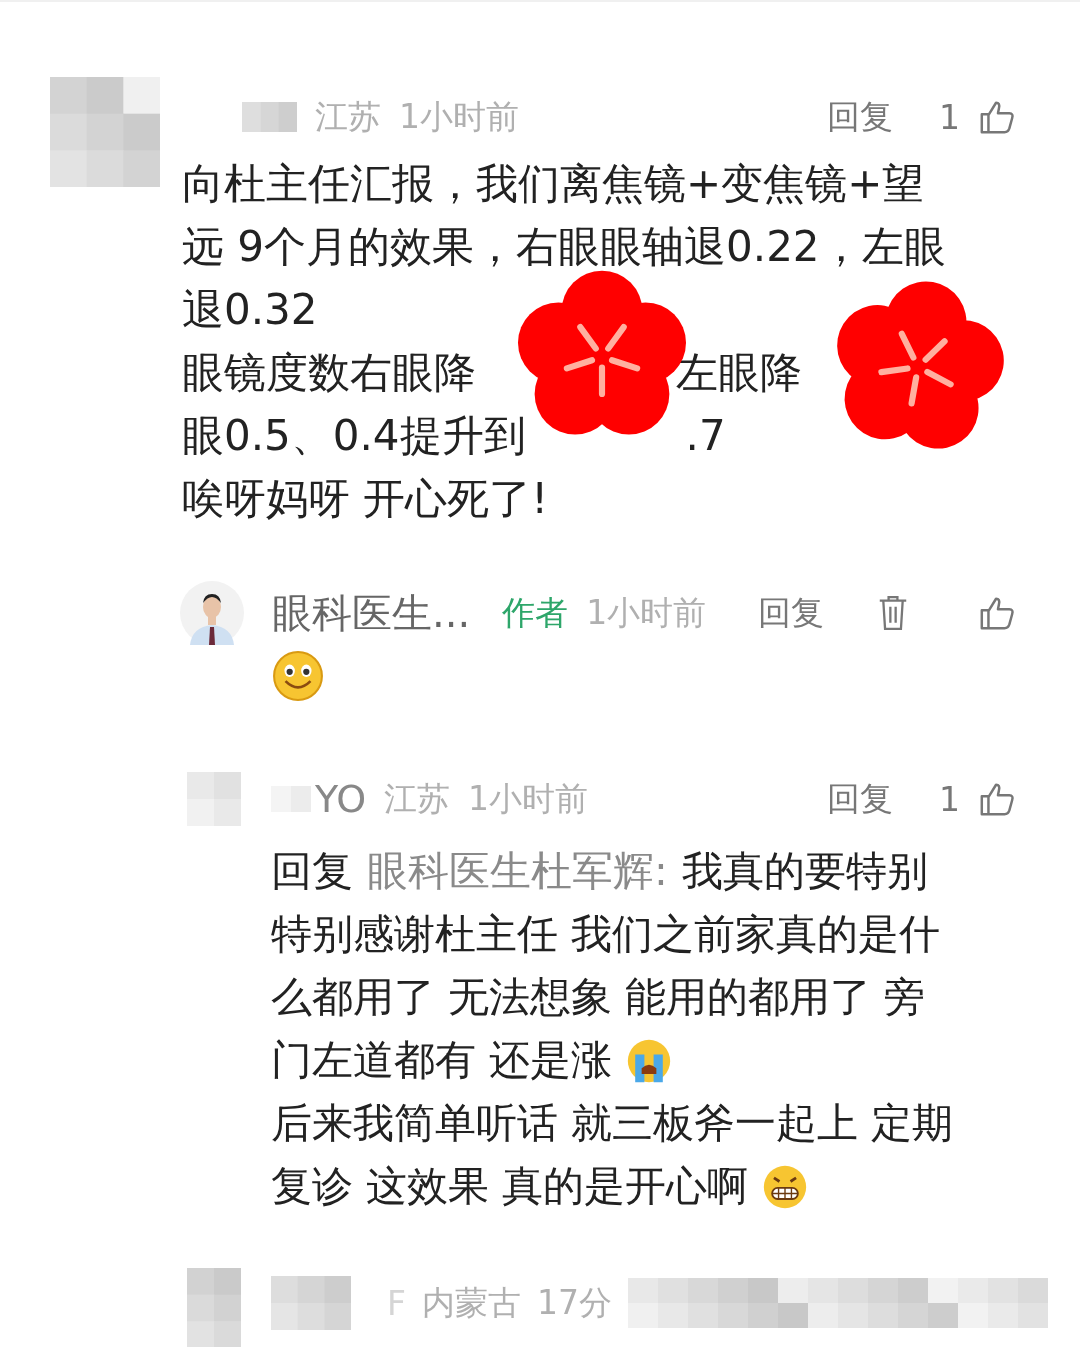  I want to click on smiling-emoji-icon, so click(298, 676).